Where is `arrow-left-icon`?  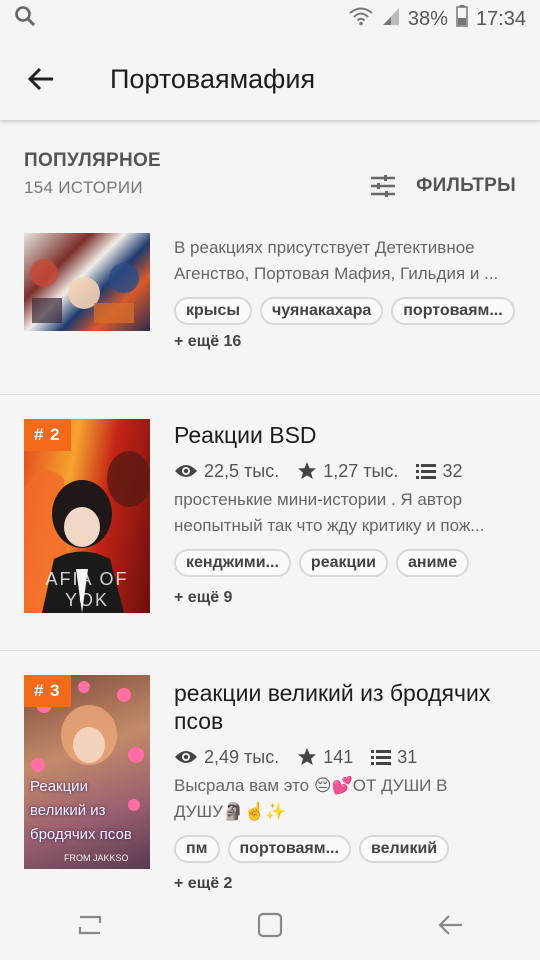
arrow-left-icon is located at coordinates (40, 79).